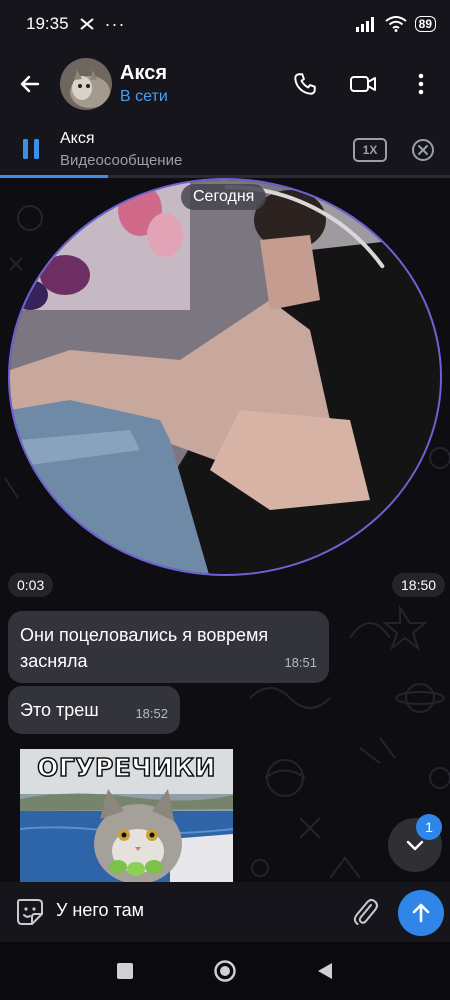  I want to click on circle-icon, so click(225, 971).